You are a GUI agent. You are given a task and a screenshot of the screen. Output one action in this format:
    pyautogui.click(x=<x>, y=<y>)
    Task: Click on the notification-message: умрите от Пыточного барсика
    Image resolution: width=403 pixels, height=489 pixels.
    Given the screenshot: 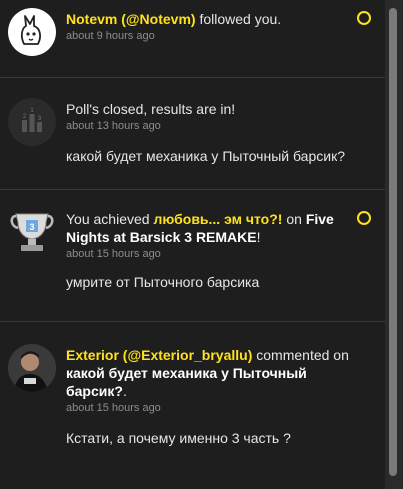 What is the action you would take?
    pyautogui.click(x=209, y=282)
    